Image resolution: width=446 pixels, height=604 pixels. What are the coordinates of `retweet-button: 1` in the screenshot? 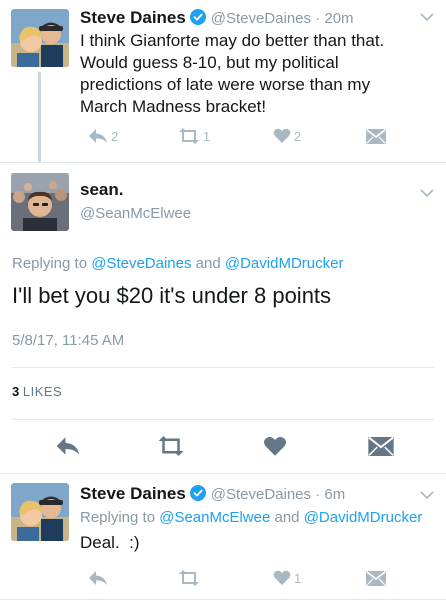 It's located at (194, 136).